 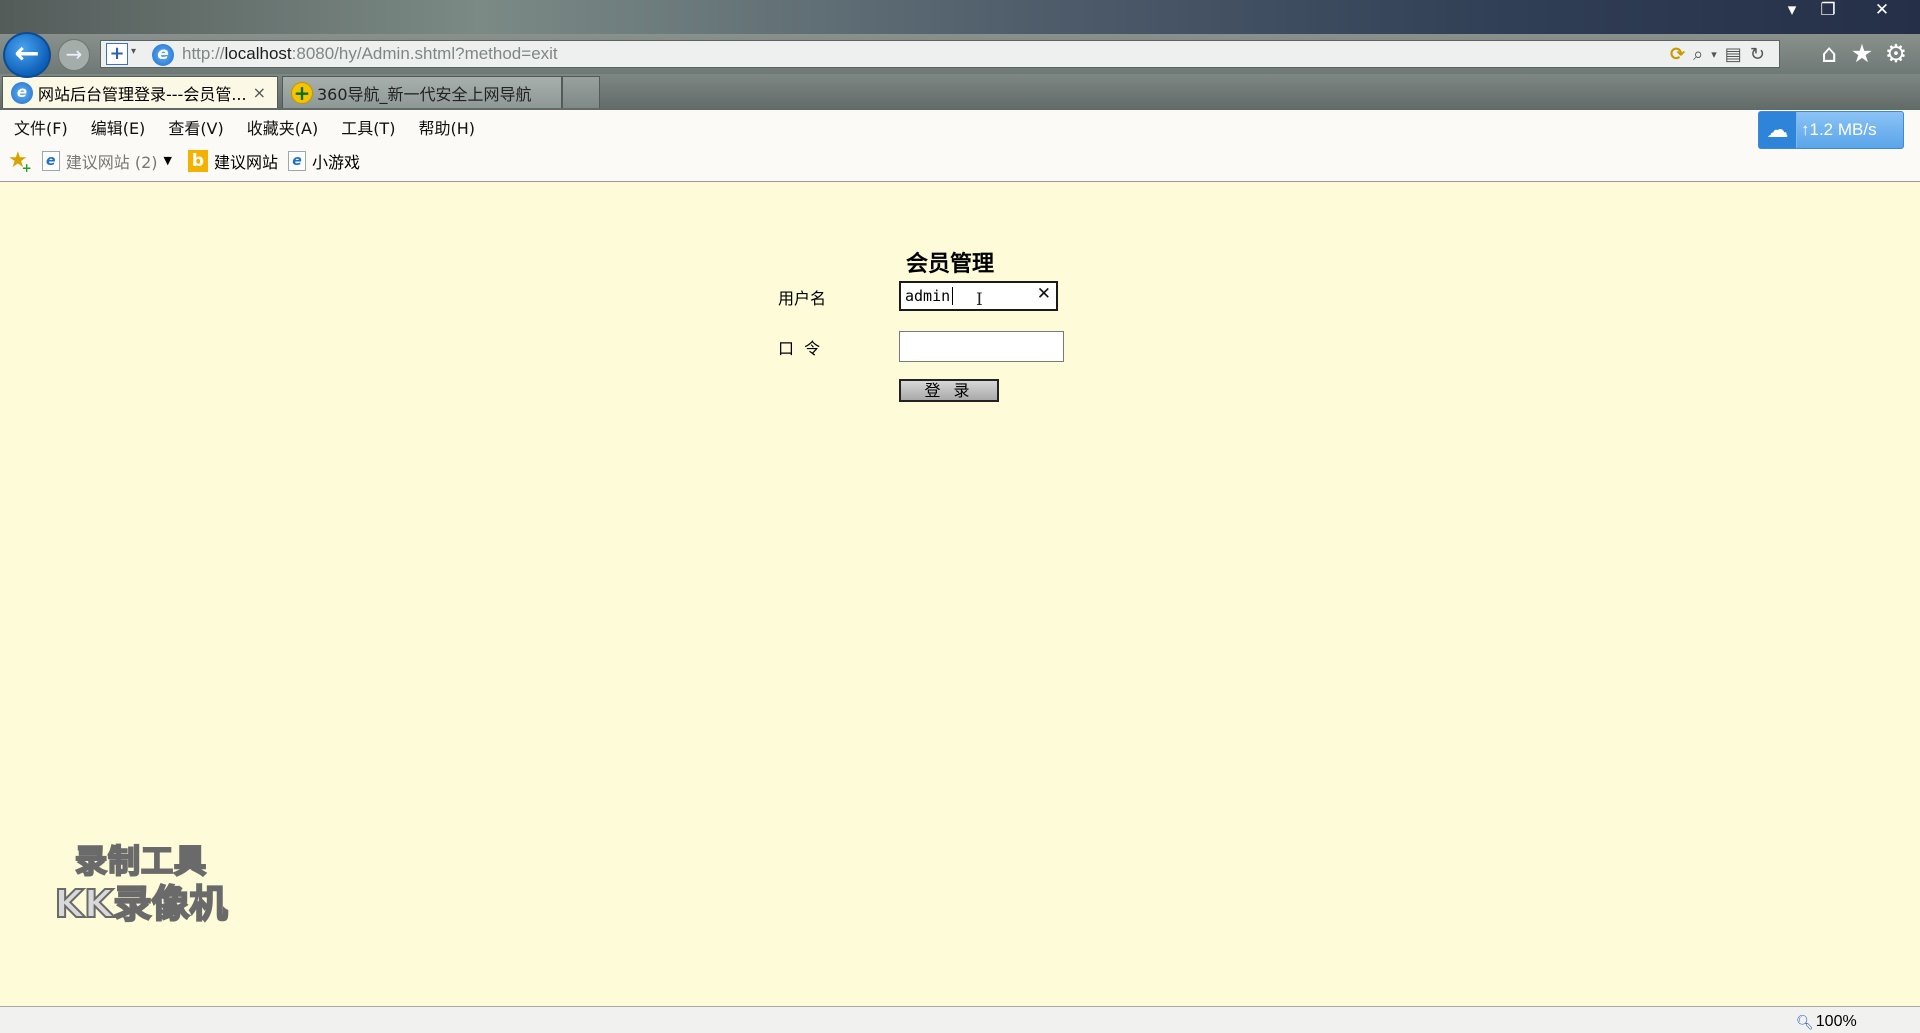 I want to click on url-path: :8080/hy/Admin.shtml?method=exit, so click(x=424, y=53).